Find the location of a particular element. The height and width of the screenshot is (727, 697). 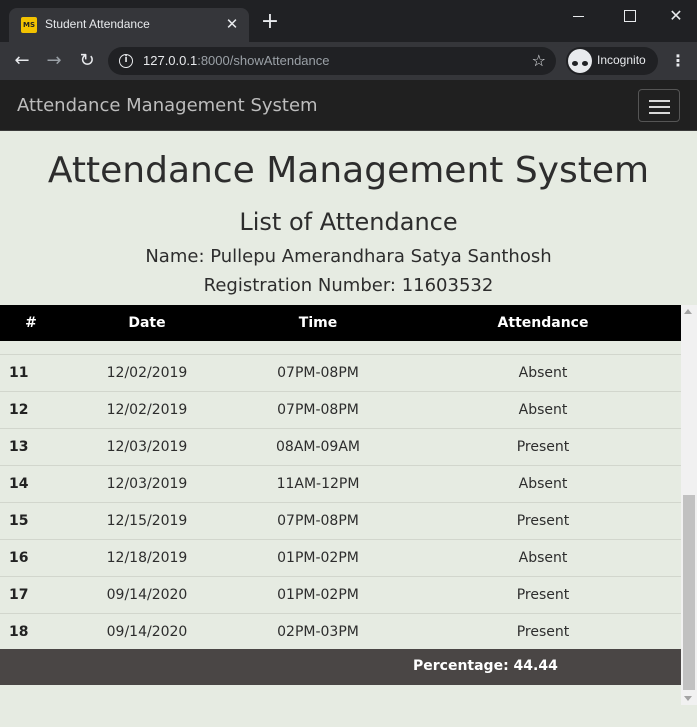

cell-num: 10 is located at coordinates (18, 342).